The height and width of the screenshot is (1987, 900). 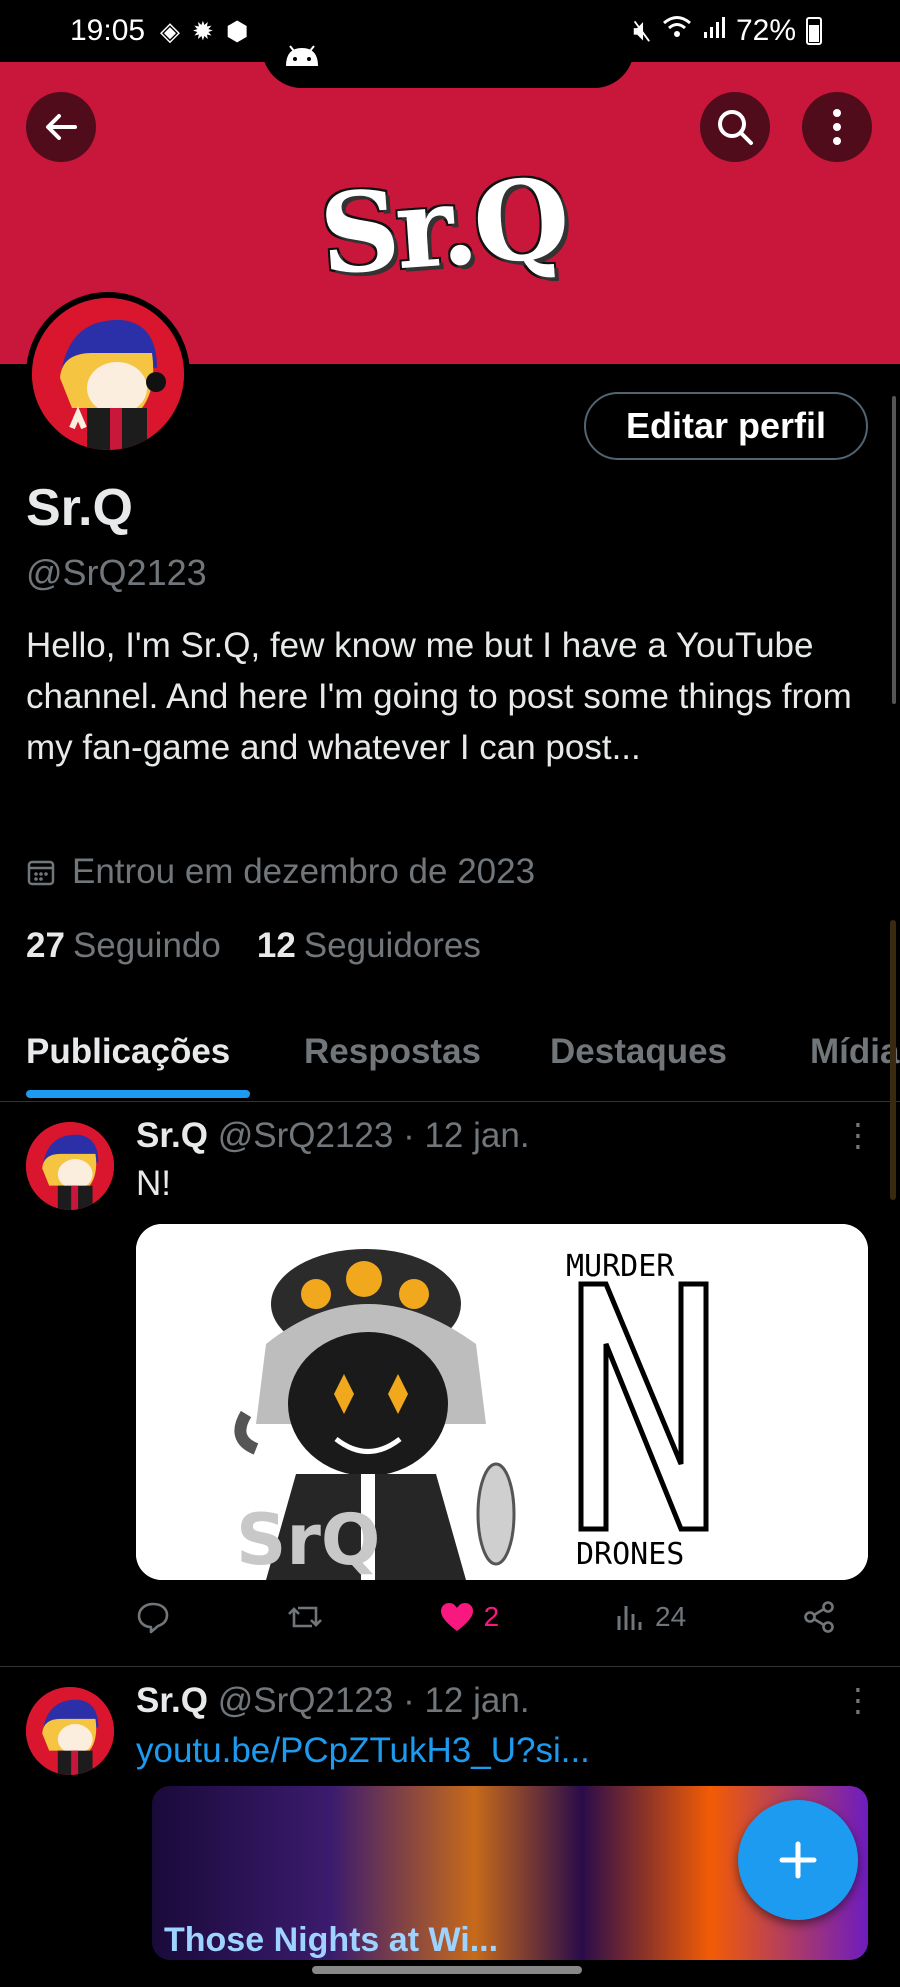 What do you see at coordinates (727, 31) in the screenshot?
I see `system-icons: 🔇︎ 72%` at bounding box center [727, 31].